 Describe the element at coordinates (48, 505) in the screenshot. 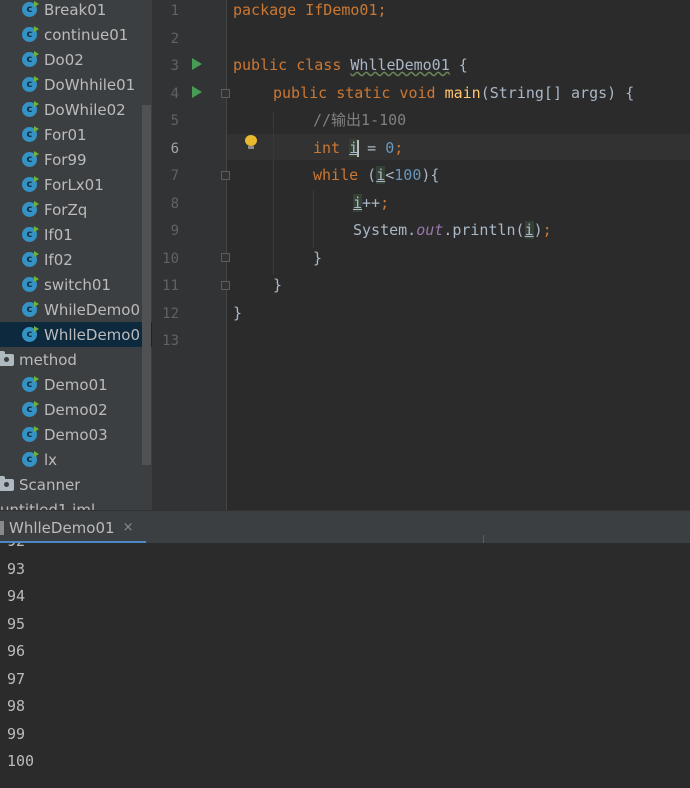

I see `tree-item-label: untitled1.iml` at that location.